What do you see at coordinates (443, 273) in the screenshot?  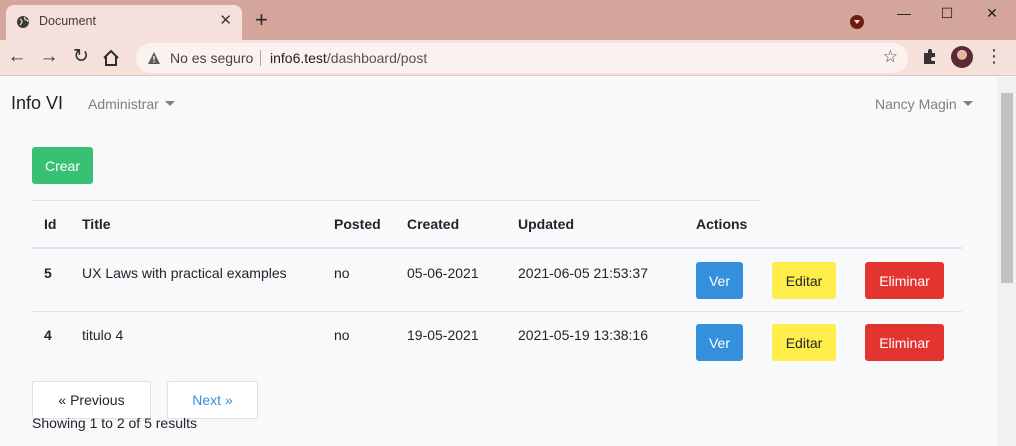 I see `cell-created: 05-06-2021` at bounding box center [443, 273].